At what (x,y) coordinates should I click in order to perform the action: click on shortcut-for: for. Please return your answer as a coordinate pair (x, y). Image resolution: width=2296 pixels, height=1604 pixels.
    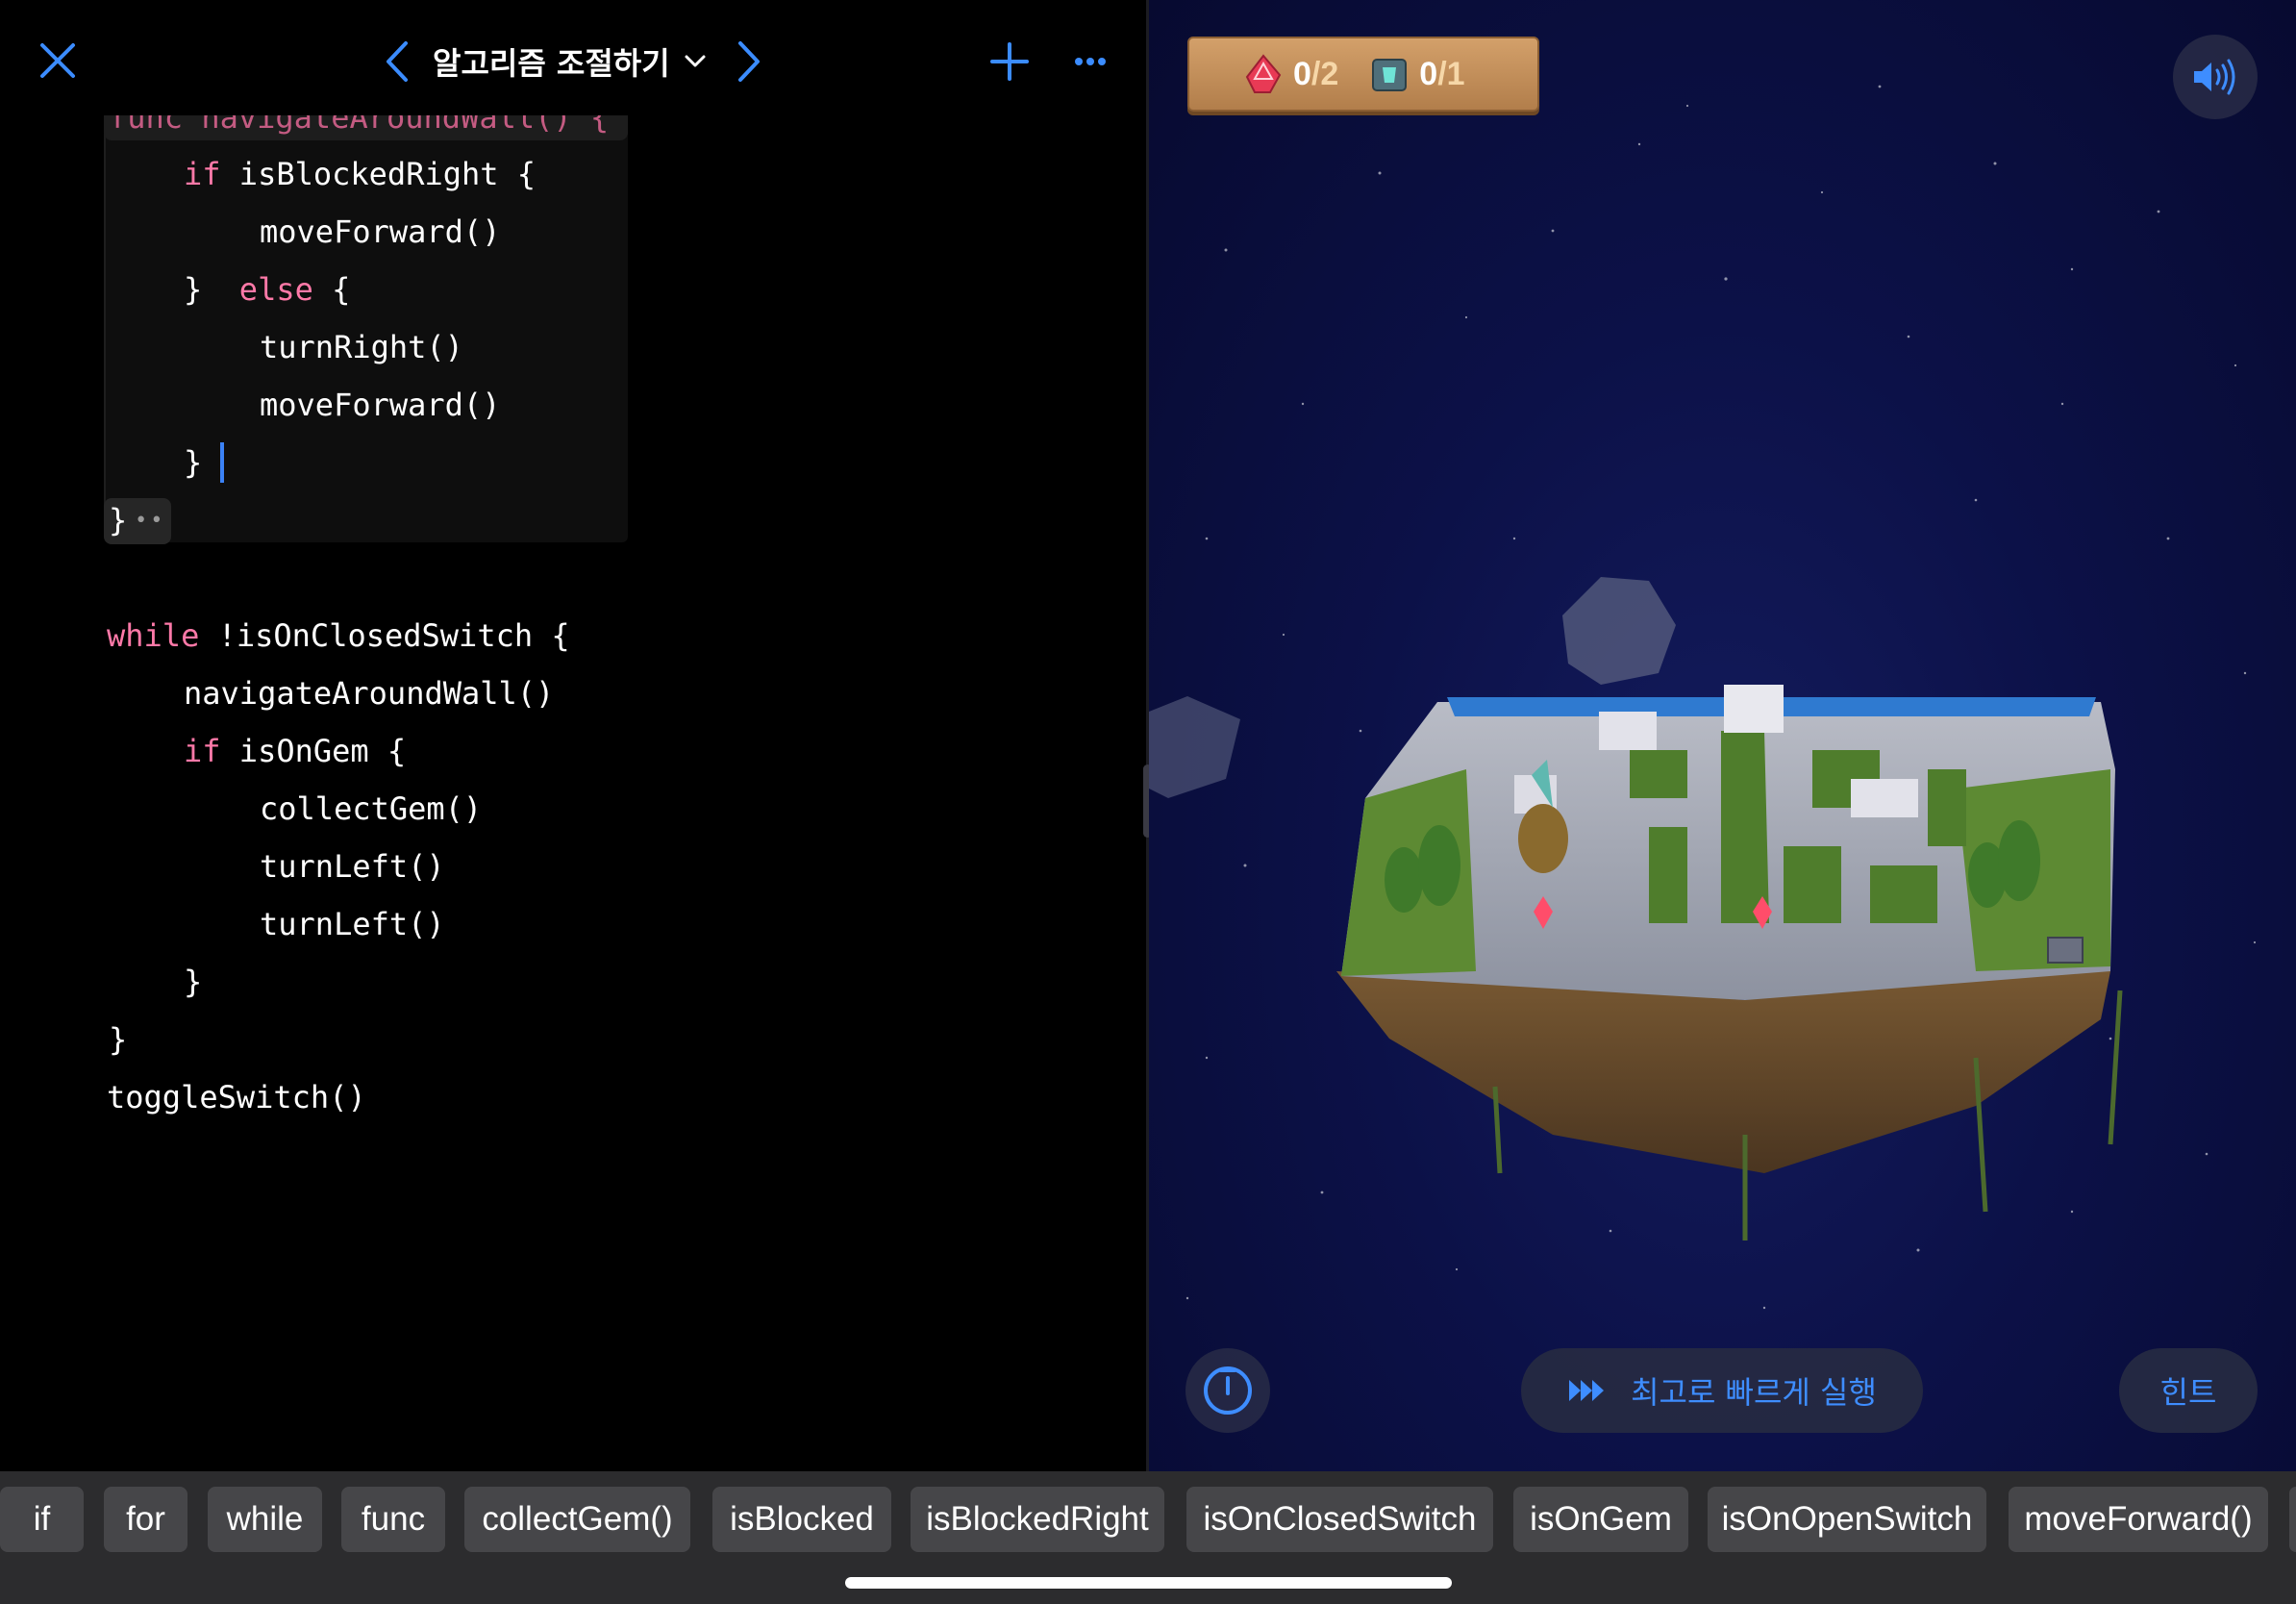
    Looking at the image, I should click on (145, 1519).